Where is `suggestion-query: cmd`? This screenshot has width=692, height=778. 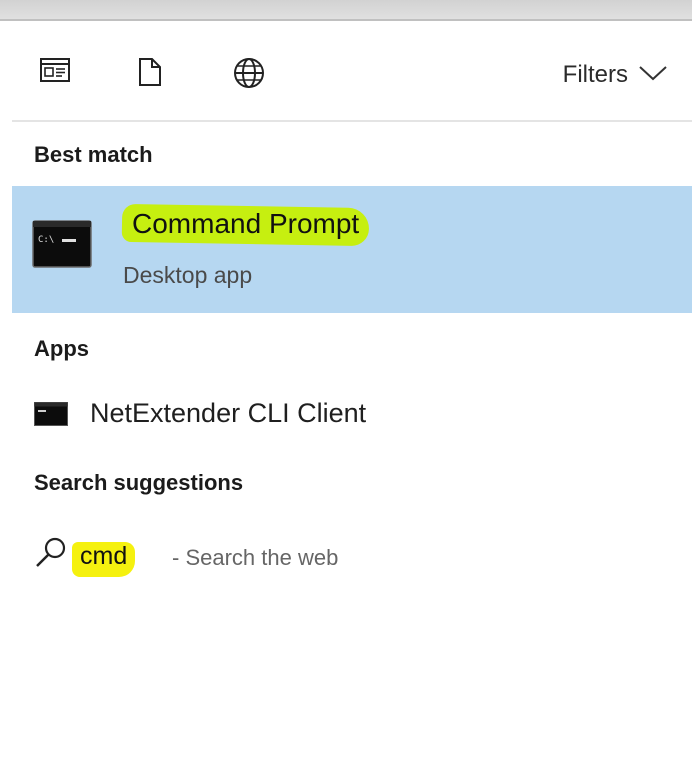
suggestion-query: cmd is located at coordinates (104, 559).